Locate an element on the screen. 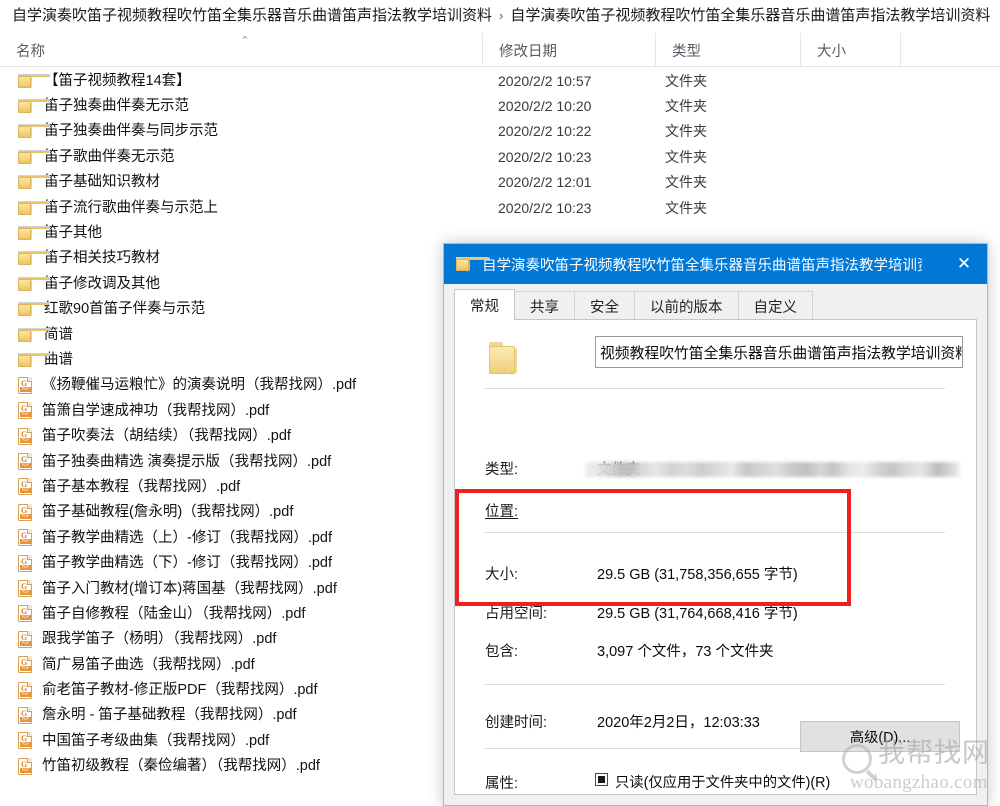  sort-ascending-icon: ⌃ is located at coordinates (245, 41).